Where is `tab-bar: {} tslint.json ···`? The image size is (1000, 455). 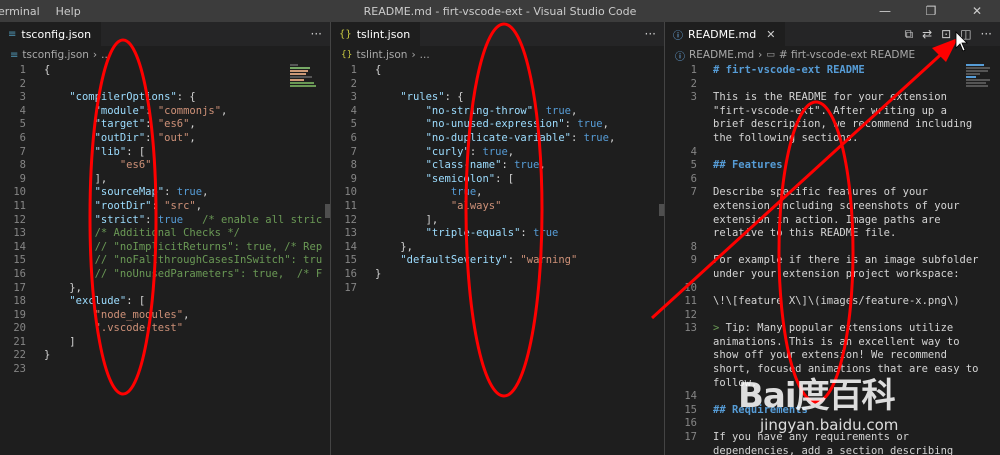
tab-bar: {} tslint.json ··· is located at coordinates (497, 34).